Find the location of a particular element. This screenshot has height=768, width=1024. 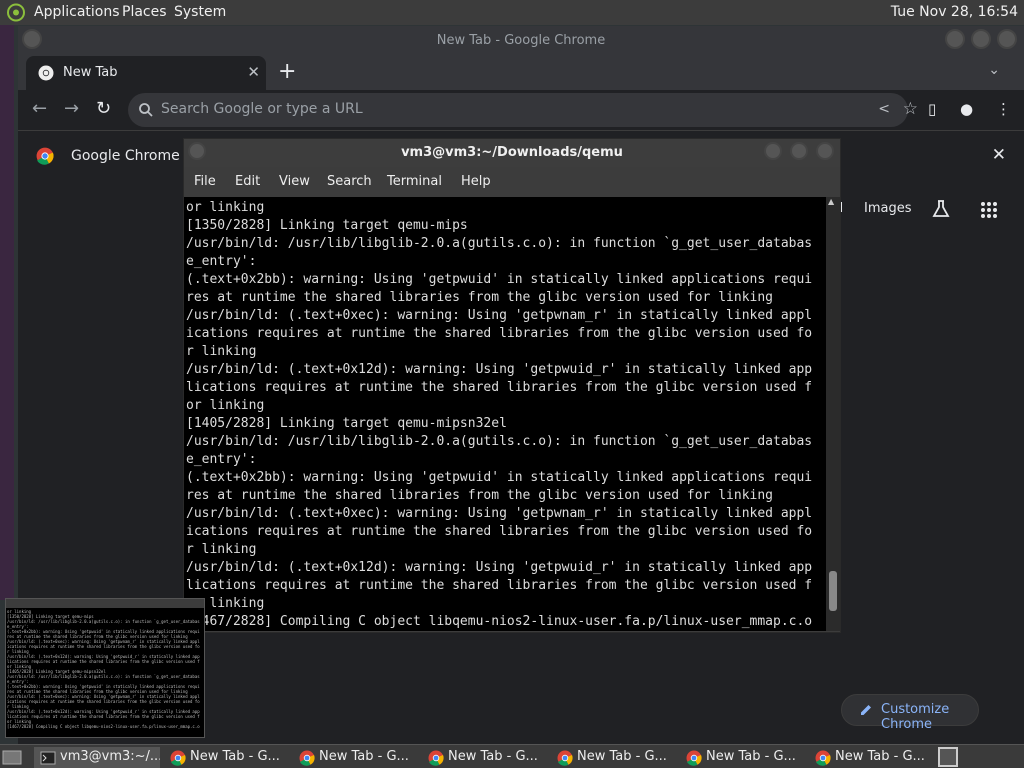

omnibox: Search Google or type a URL < ☆ is located at coordinates (523, 110).